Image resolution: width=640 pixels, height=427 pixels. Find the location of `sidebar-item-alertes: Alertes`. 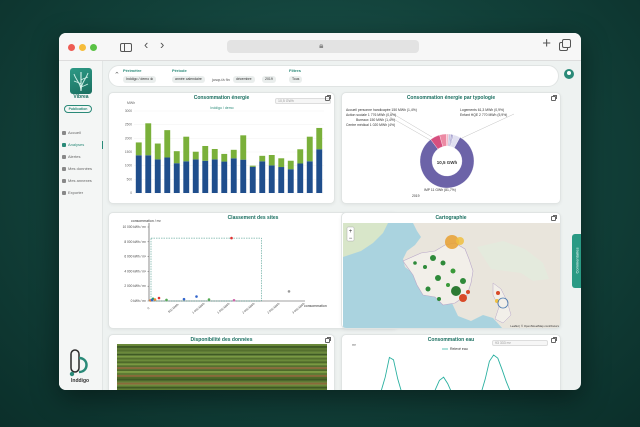

sidebar-item-alertes: Alertes is located at coordinates (81, 157).